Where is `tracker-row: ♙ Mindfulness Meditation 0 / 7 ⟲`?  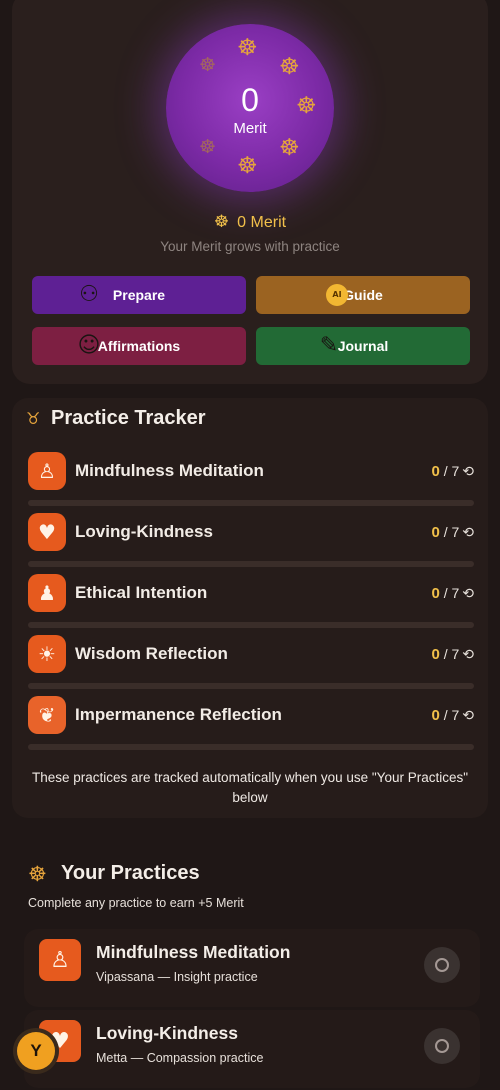 tracker-row: ♙ Mindfulness Meditation 0 / 7 ⟲ is located at coordinates (251, 482).